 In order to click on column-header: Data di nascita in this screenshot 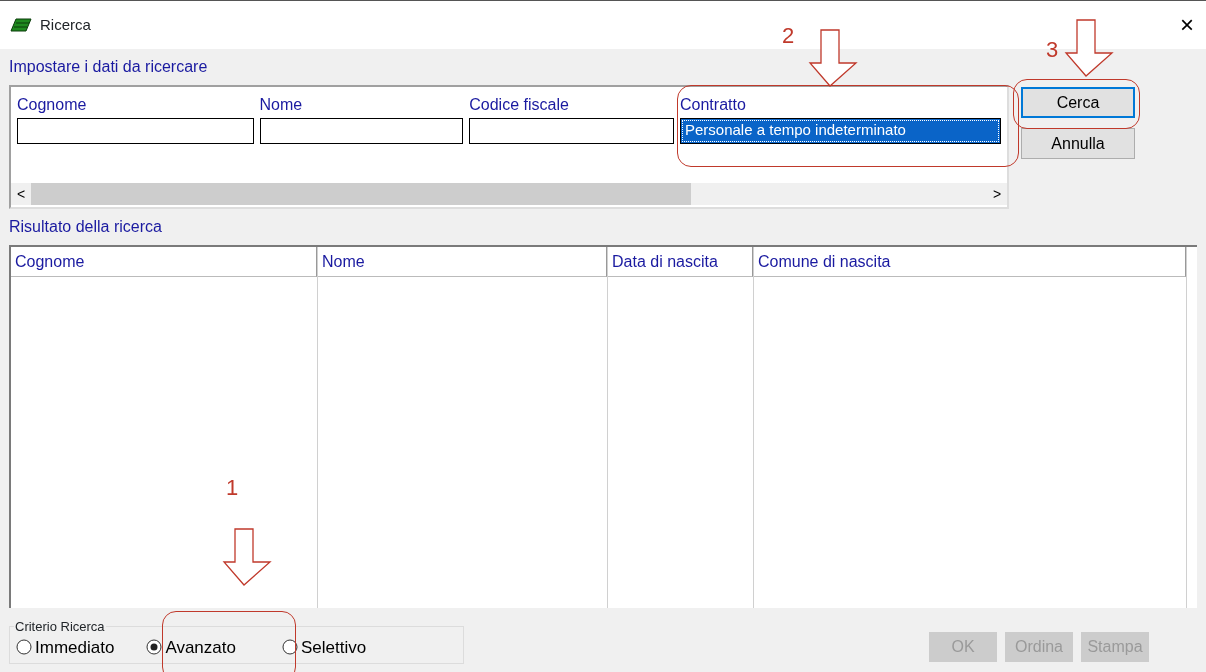, I will do `click(680, 262)`.